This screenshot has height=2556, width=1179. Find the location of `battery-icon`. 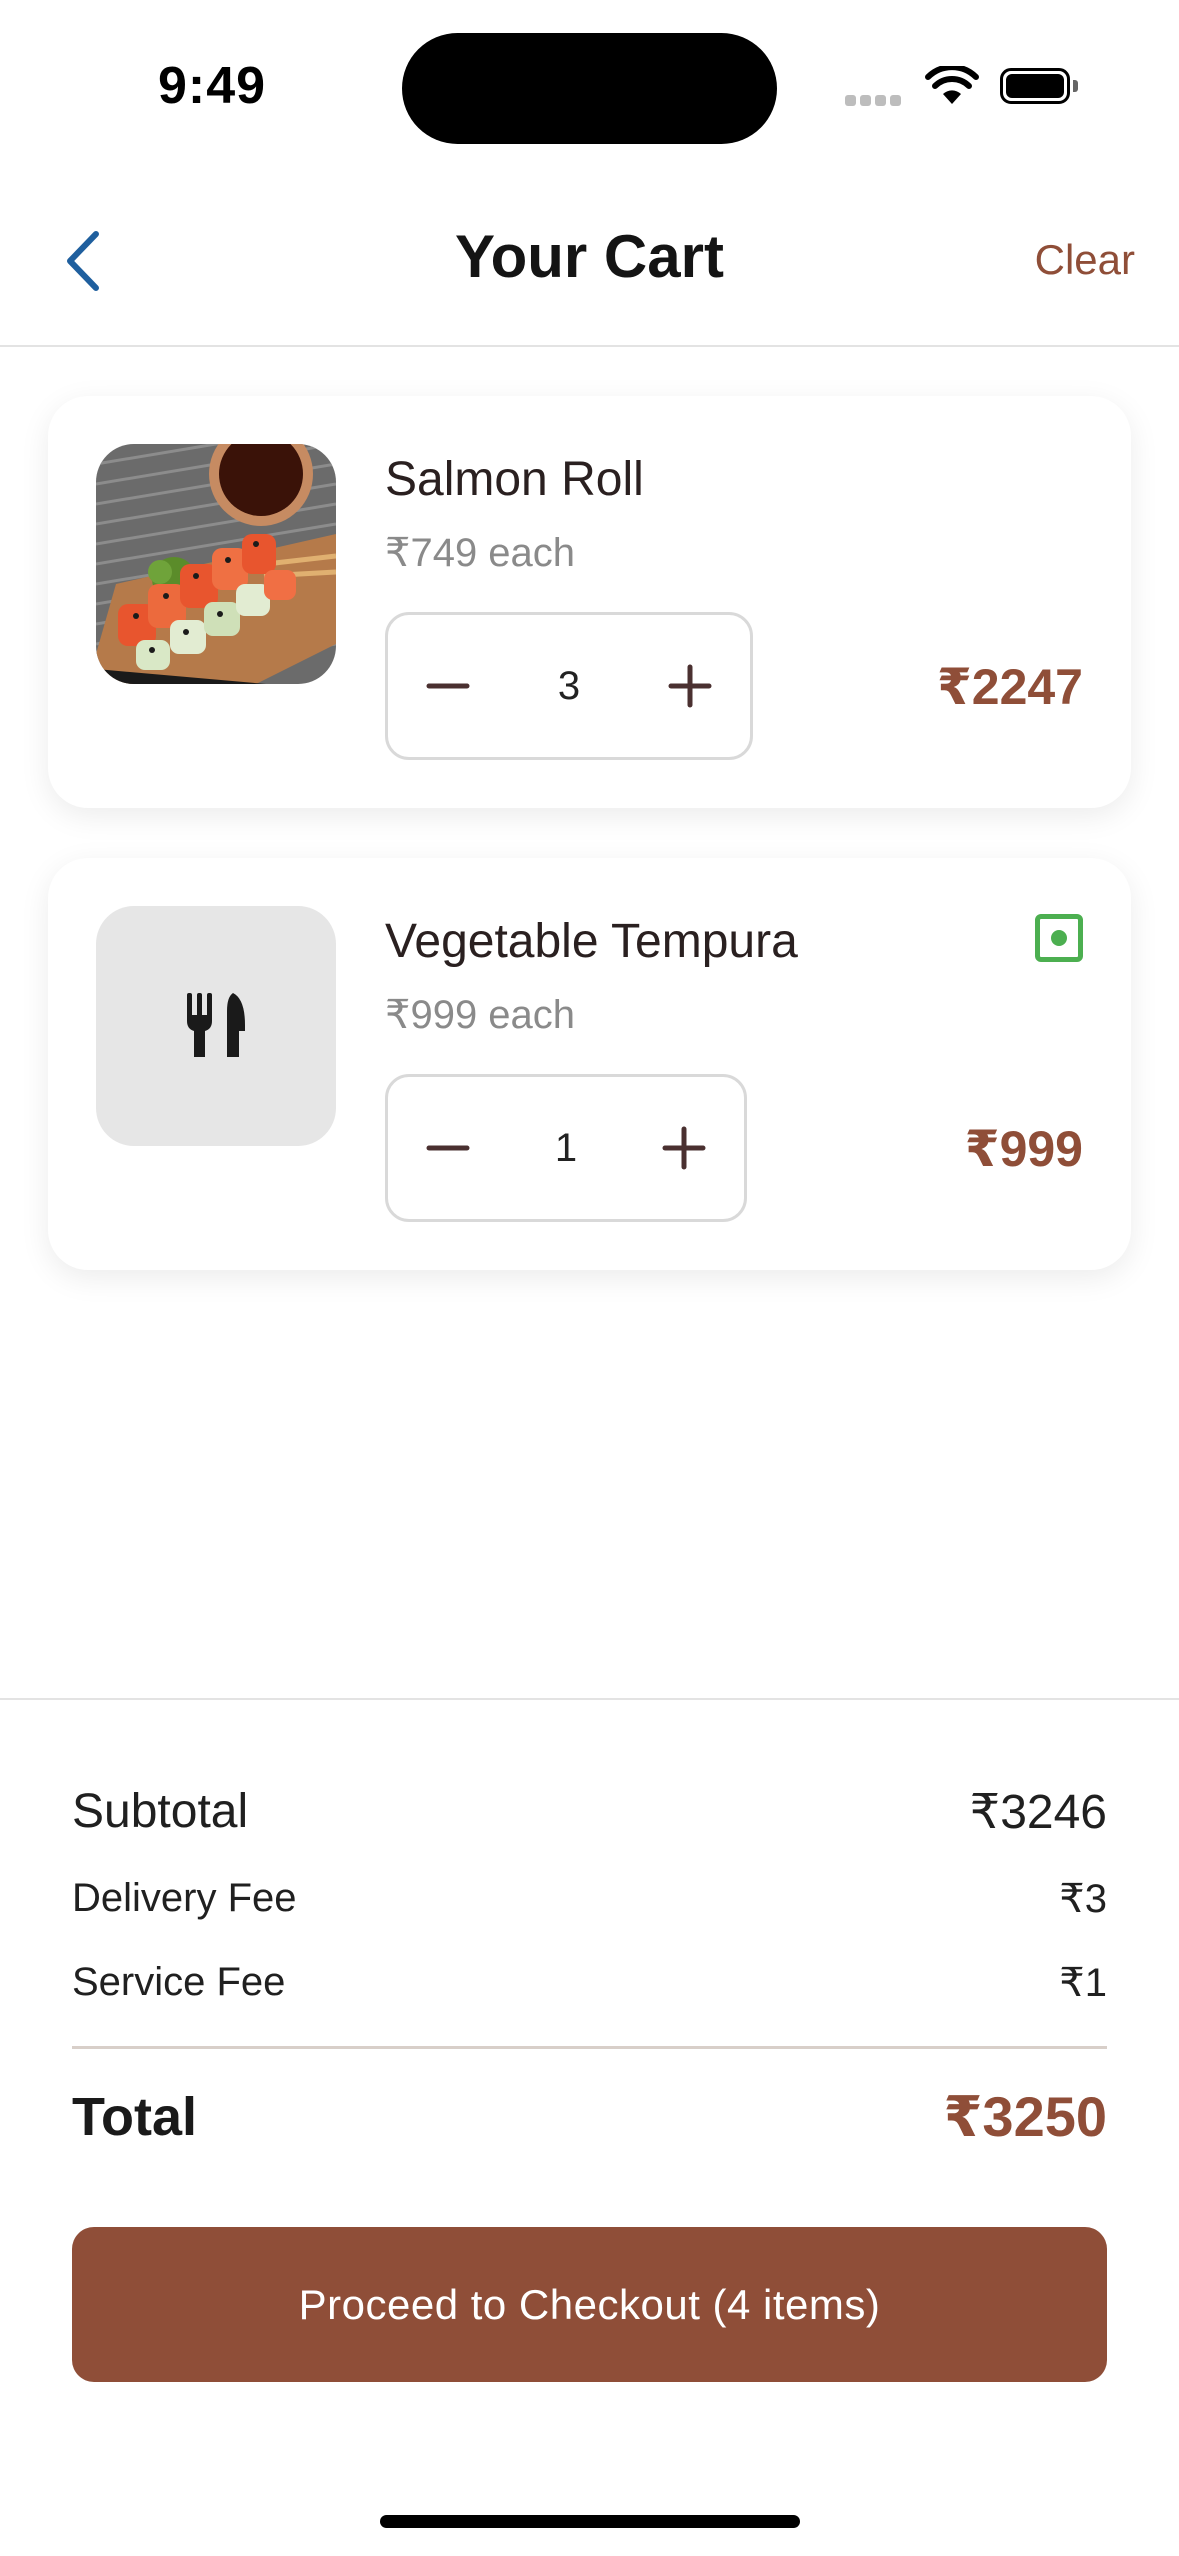

battery-icon is located at coordinates (1035, 86).